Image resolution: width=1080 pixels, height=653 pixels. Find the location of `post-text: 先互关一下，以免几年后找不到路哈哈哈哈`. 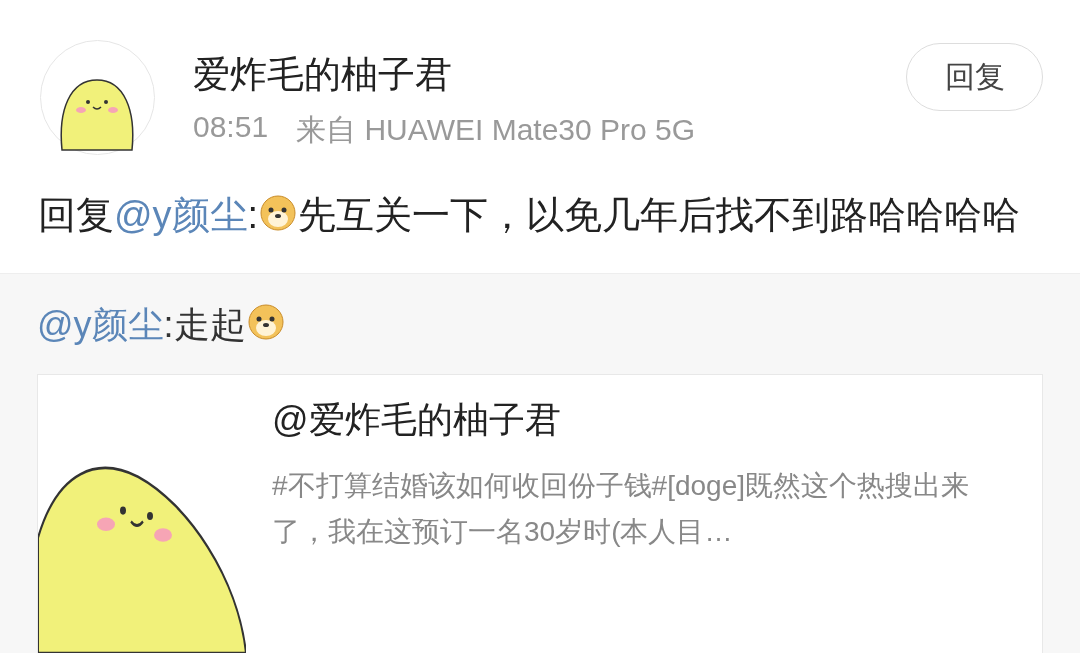

post-text: 先互关一下，以免几年后找不到路哈哈哈哈 is located at coordinates (659, 215).